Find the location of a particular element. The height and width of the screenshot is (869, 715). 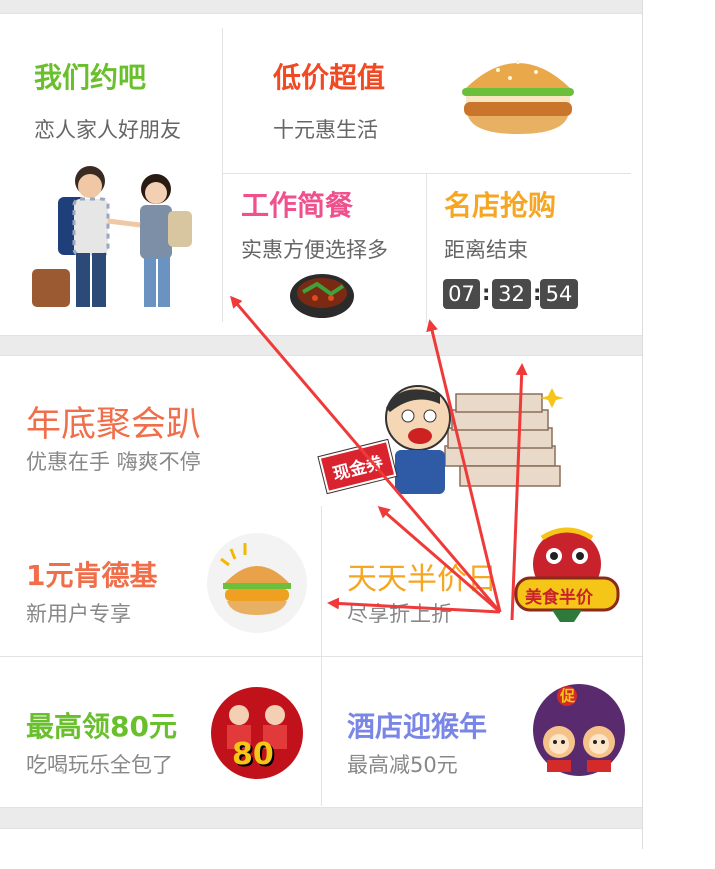

tile-meet: 我们约吧 恋人家人好朋友 is located at coordinates (111, 174).